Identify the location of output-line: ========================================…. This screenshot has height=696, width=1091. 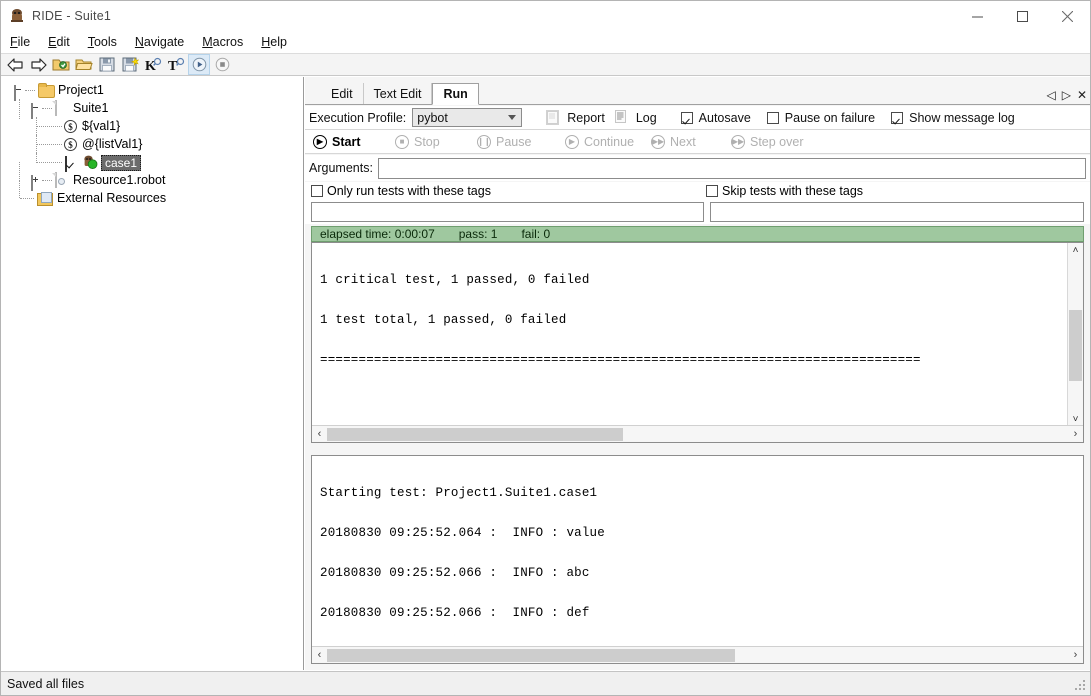
(620, 360).